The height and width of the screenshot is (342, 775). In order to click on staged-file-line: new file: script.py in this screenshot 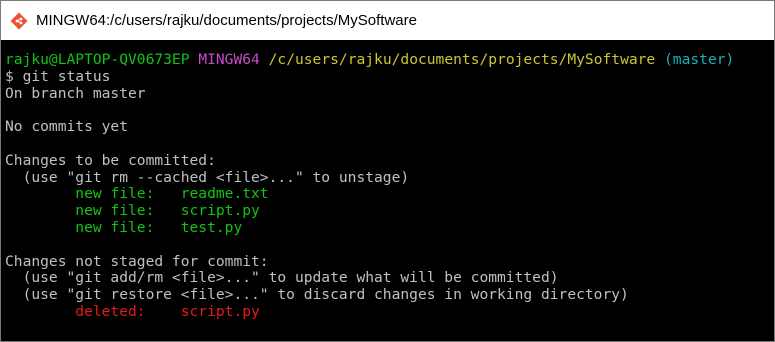, I will do `click(132, 211)`.